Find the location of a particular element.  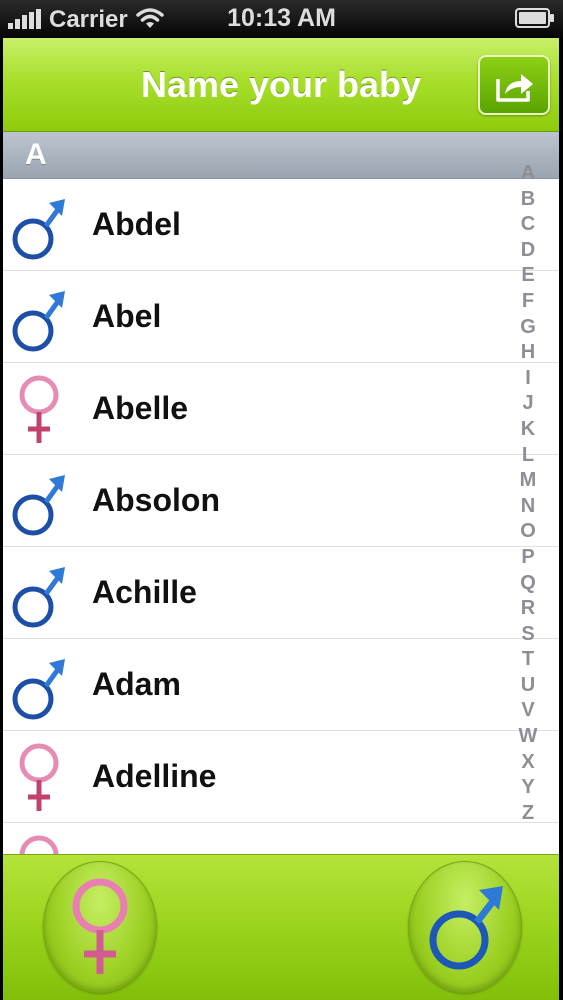

list-item: Achille is located at coordinates (281, 593).